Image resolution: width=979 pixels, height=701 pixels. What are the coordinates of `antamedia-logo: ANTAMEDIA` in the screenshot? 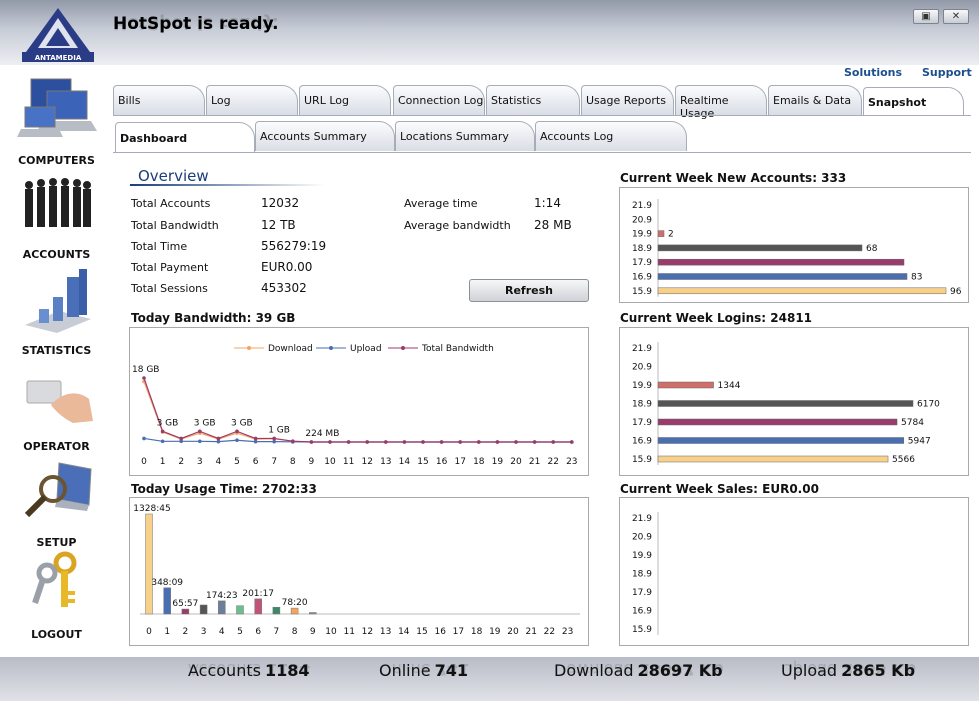 It's located at (58, 35).